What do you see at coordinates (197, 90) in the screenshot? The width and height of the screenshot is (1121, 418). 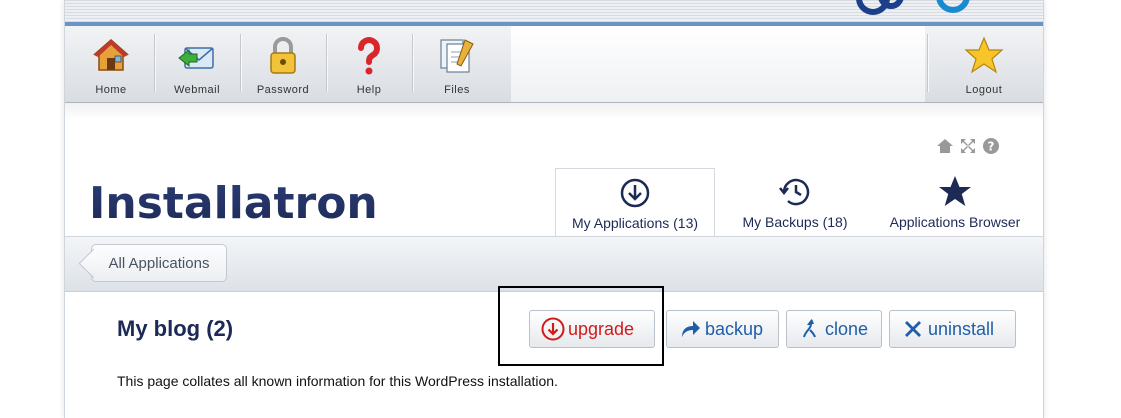 I see `toolbar-label: Webmail` at bounding box center [197, 90].